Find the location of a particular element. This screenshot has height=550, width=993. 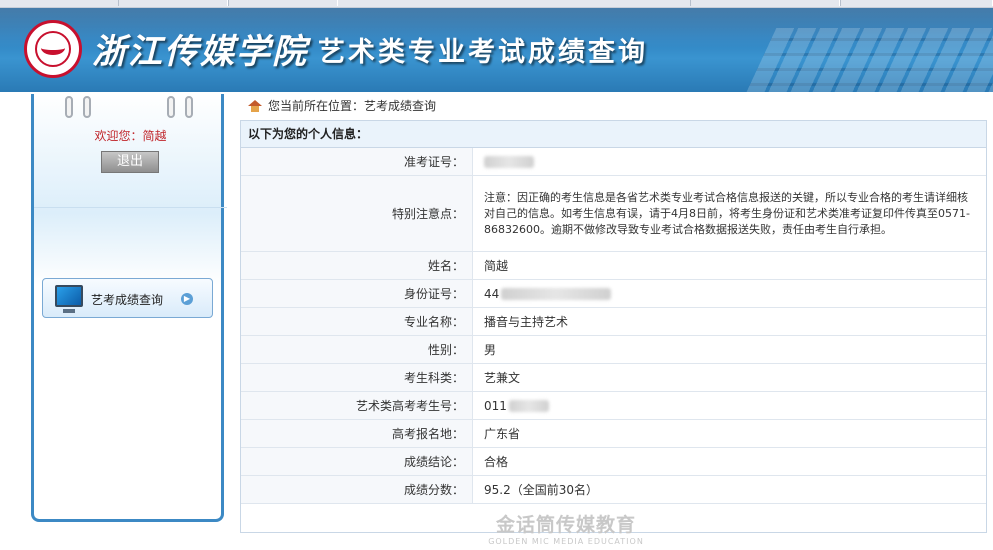

table-row: 成绩分数： 95.2（全国前30名） is located at coordinates (613, 490).